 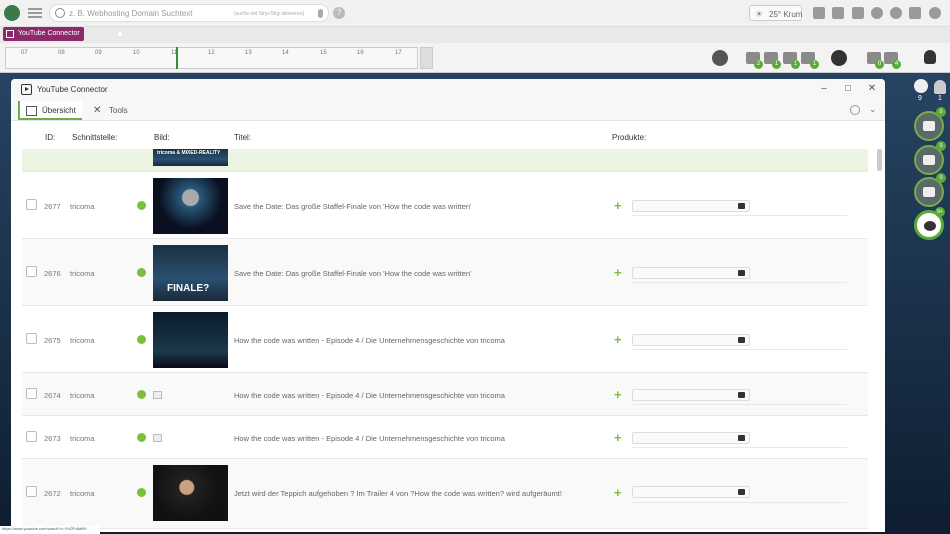 What do you see at coordinates (445, 160) in the screenshot?
I see `table-row: tricoma & MIXED-REALITY` at bounding box center [445, 160].